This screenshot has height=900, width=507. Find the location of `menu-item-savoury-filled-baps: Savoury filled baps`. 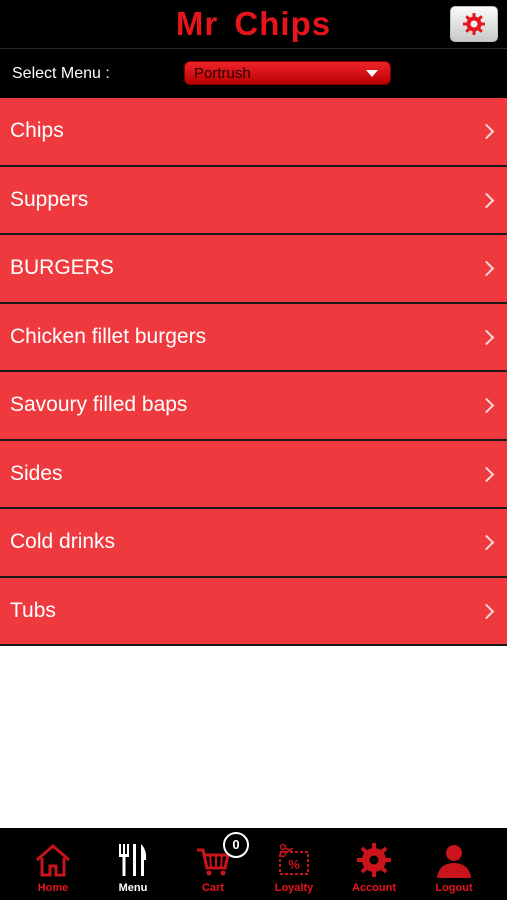

menu-item-savoury-filled-baps: Savoury filled baps is located at coordinates (253, 406).